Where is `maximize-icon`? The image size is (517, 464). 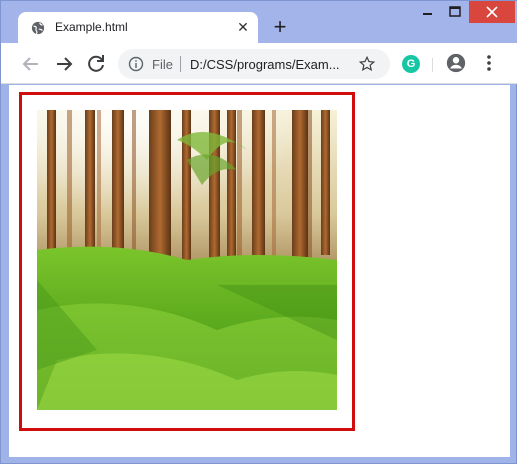
maximize-icon is located at coordinates (455, 12).